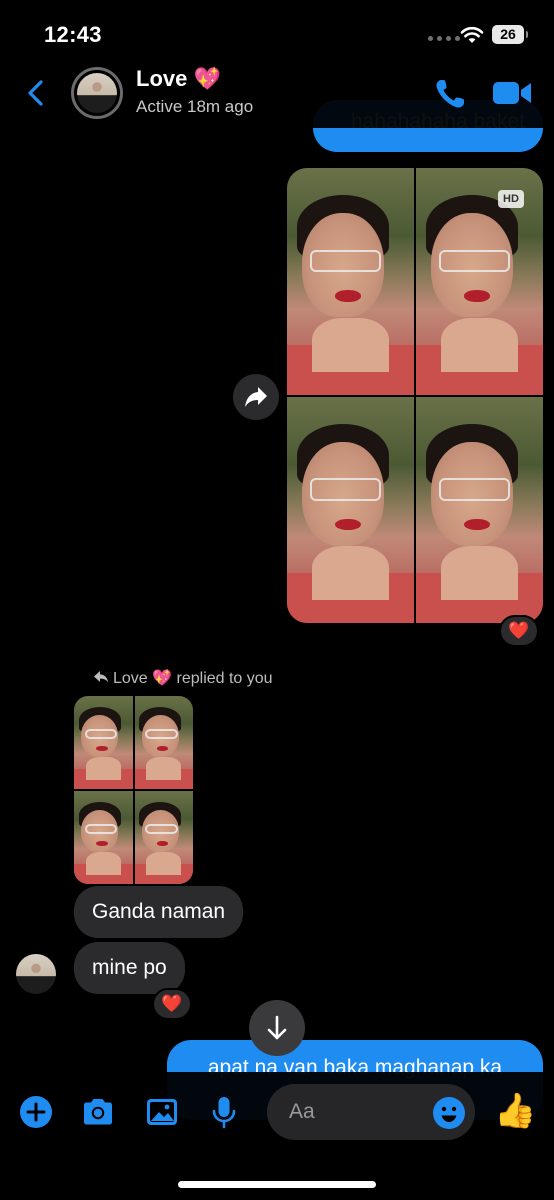 The height and width of the screenshot is (1200, 554). I want to click on wifi-icon, so click(472, 34).